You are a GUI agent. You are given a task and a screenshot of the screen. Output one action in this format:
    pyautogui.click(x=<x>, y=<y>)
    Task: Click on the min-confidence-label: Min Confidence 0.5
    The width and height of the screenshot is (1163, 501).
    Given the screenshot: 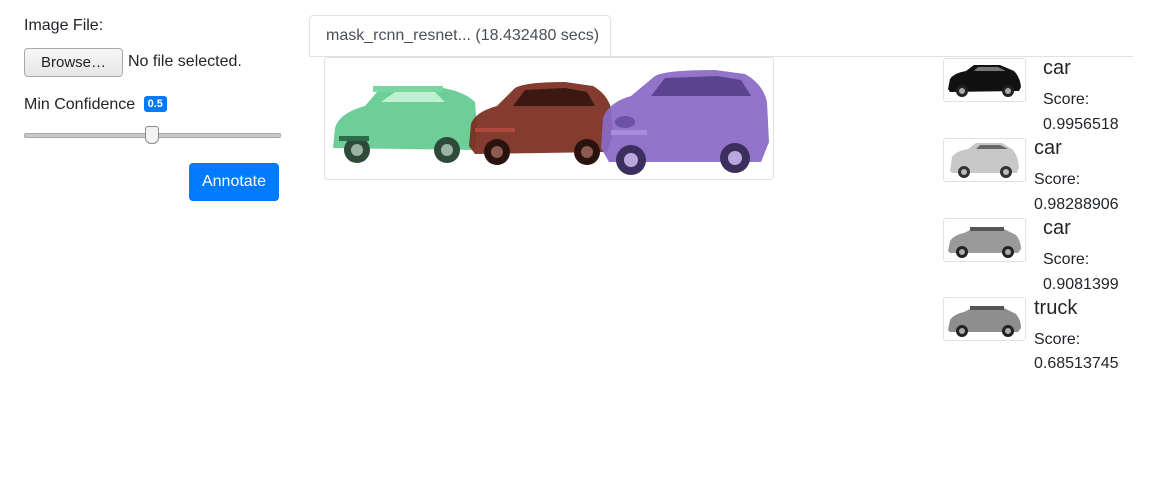 What is the action you would take?
    pyautogui.click(x=95, y=105)
    